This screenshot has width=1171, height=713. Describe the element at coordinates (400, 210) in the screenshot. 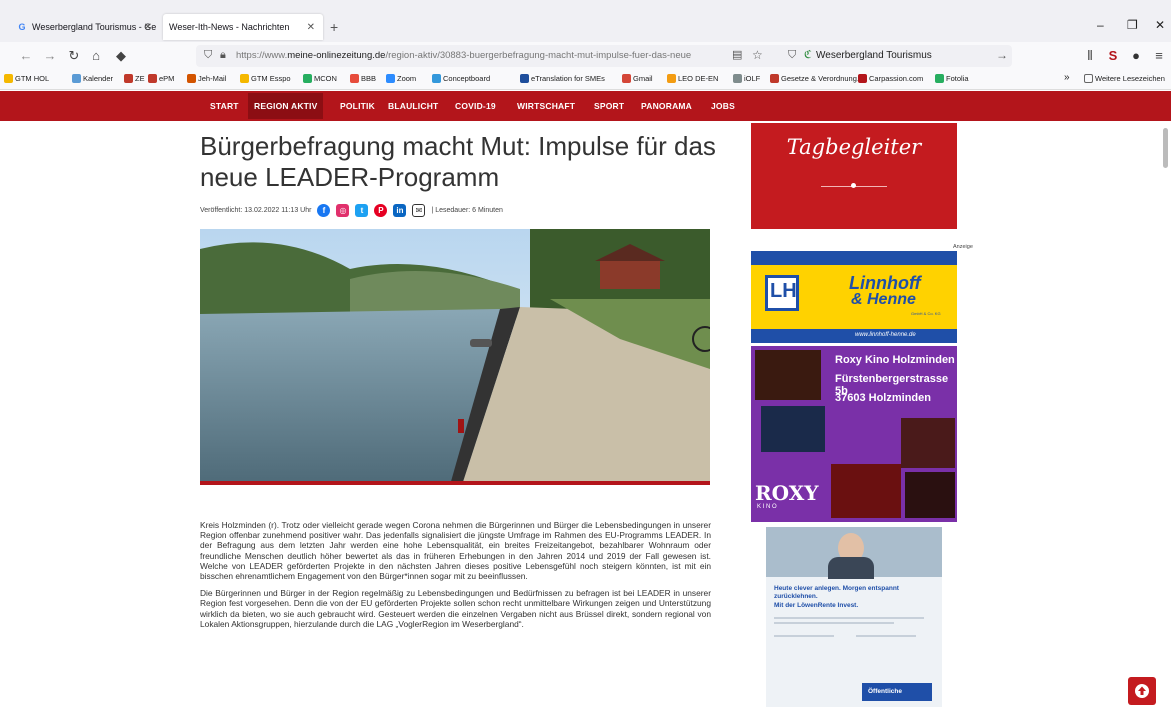

I see `linkedin-icon: in` at that location.